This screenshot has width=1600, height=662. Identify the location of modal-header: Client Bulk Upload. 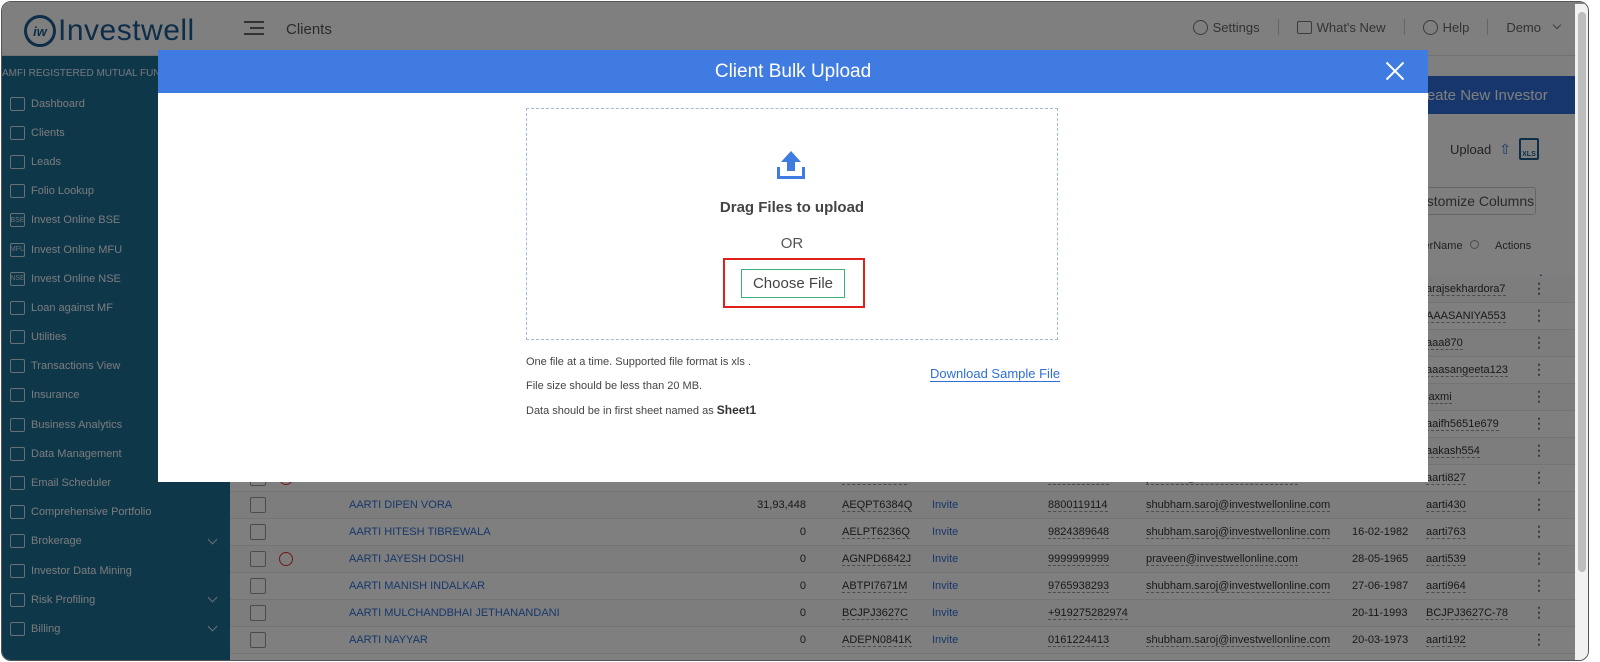
(793, 71).